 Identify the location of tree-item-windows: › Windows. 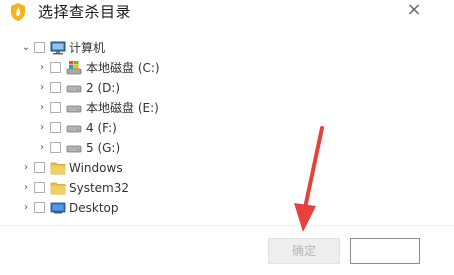
(180, 168).